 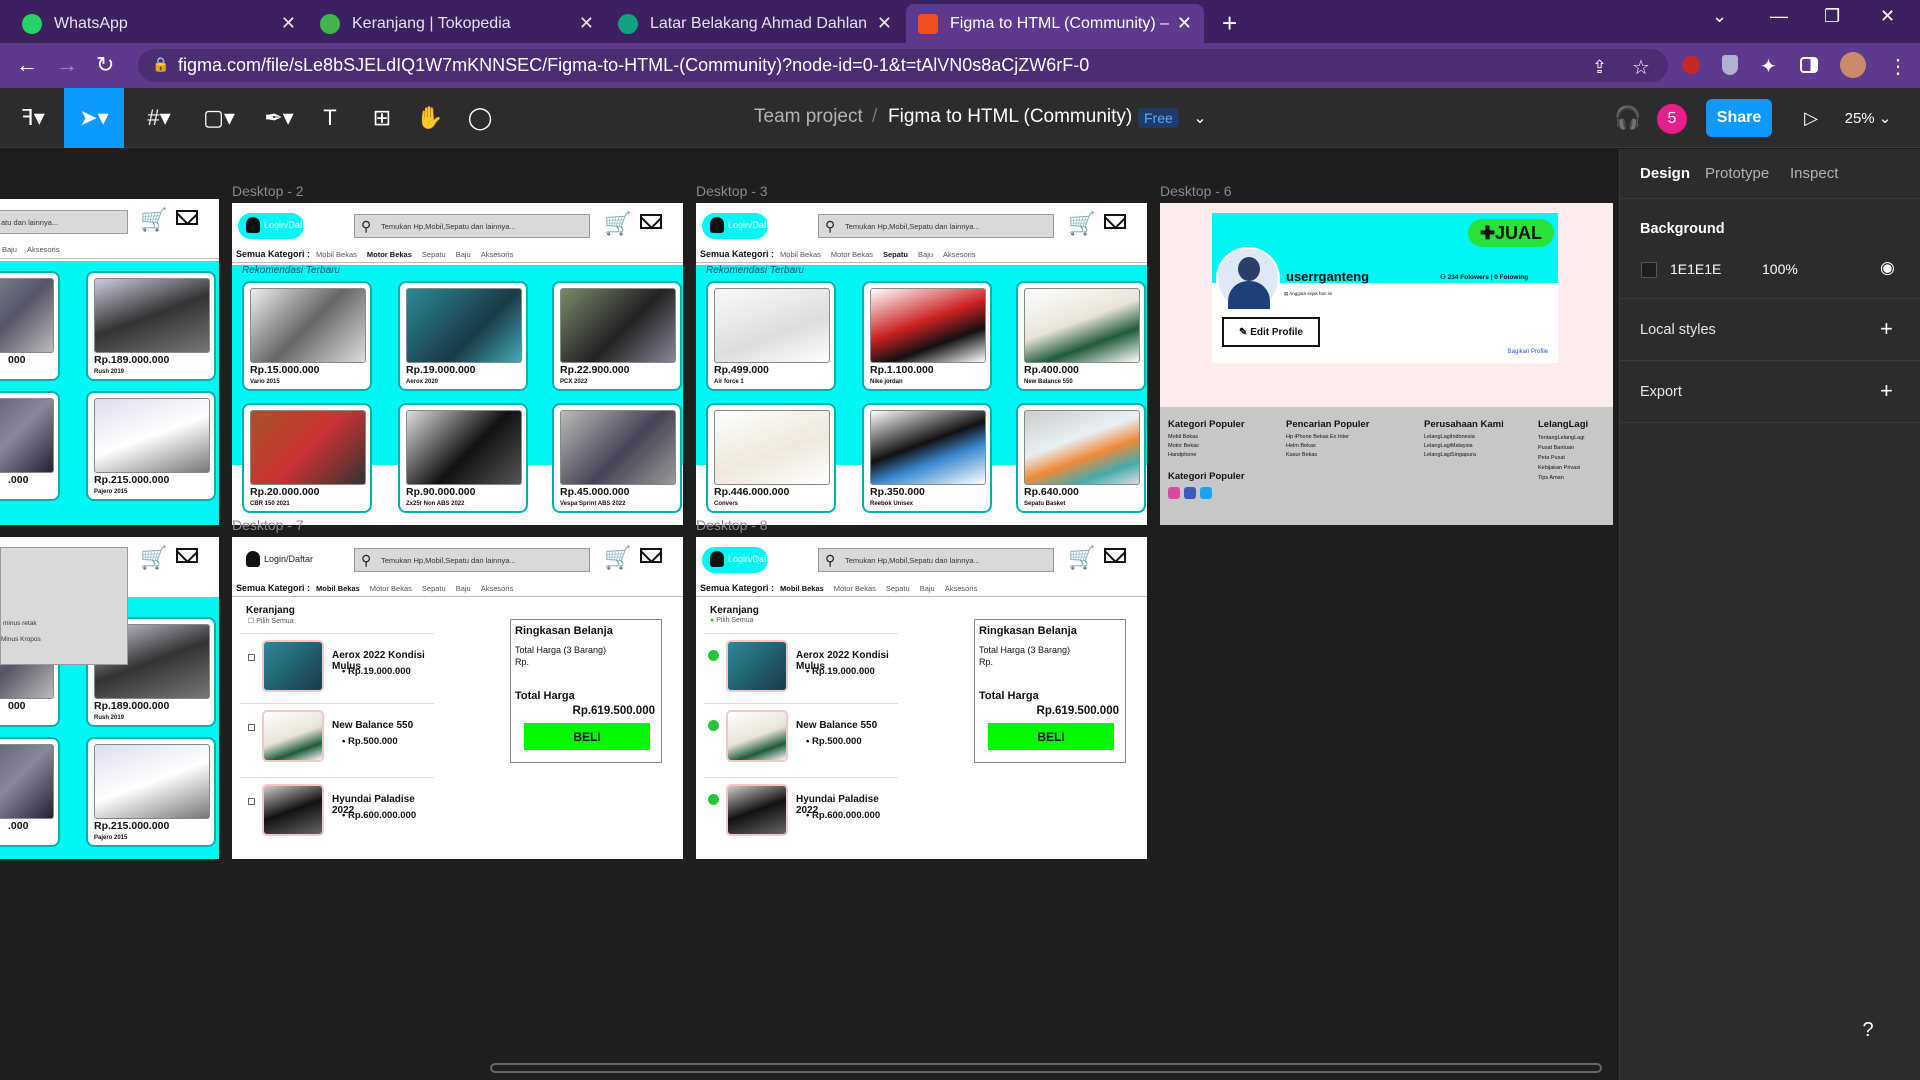 What do you see at coordinates (1780, 269) in the screenshot?
I see `background-opacity: 100%` at bounding box center [1780, 269].